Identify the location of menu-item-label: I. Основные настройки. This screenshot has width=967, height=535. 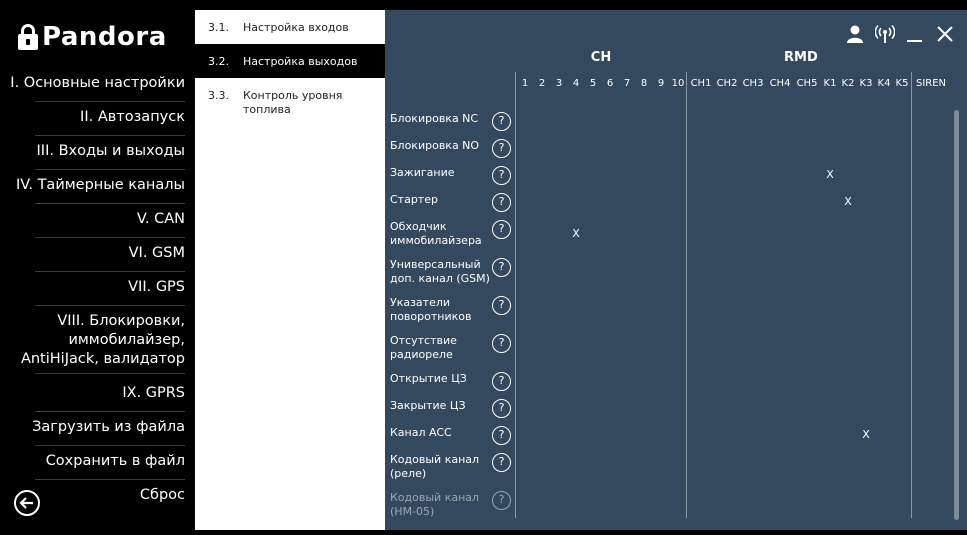
(97, 83).